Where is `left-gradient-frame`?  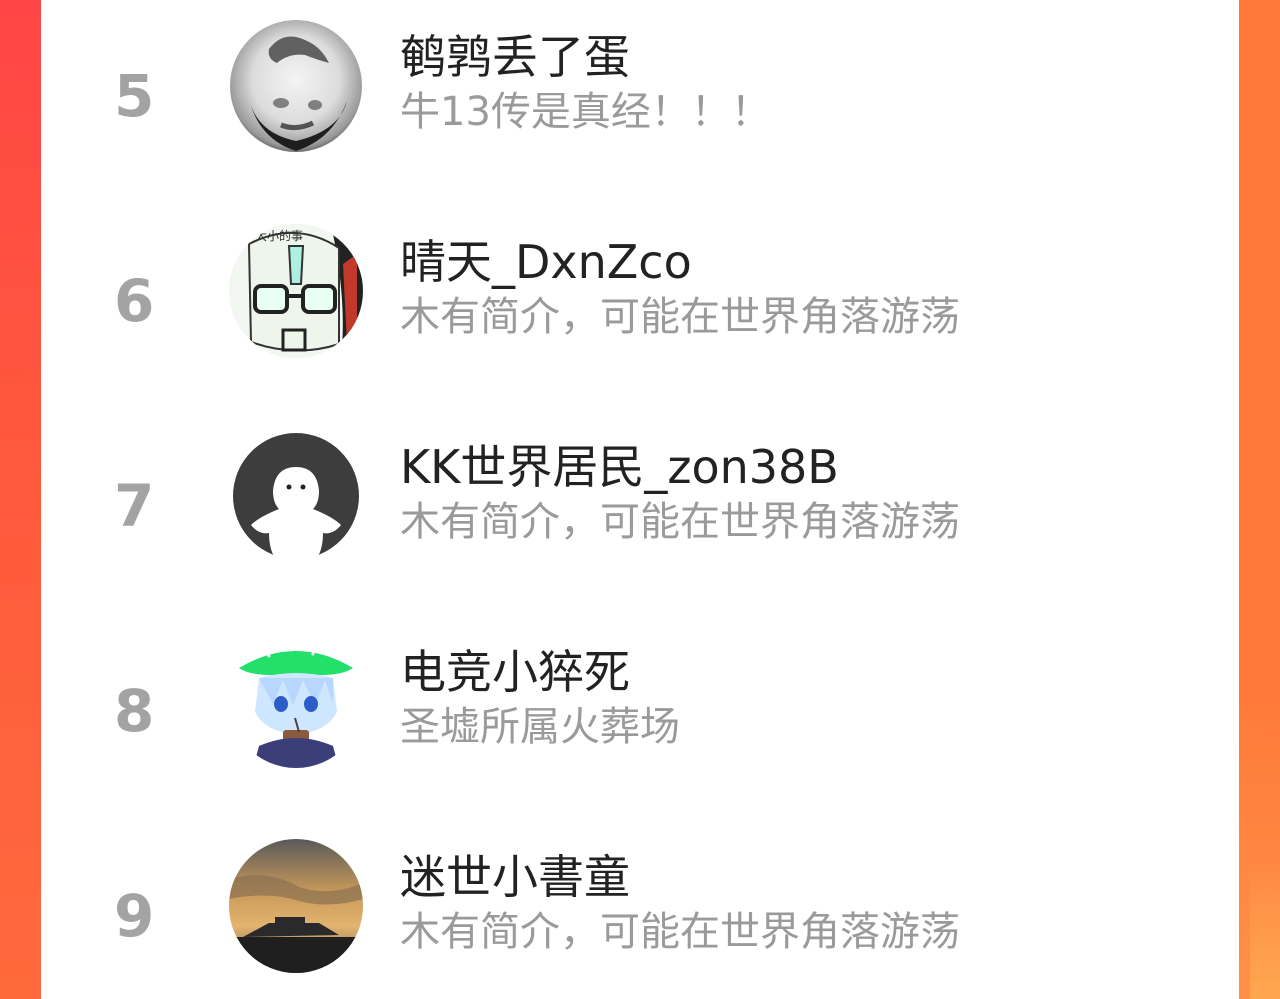 left-gradient-frame is located at coordinates (20, 499).